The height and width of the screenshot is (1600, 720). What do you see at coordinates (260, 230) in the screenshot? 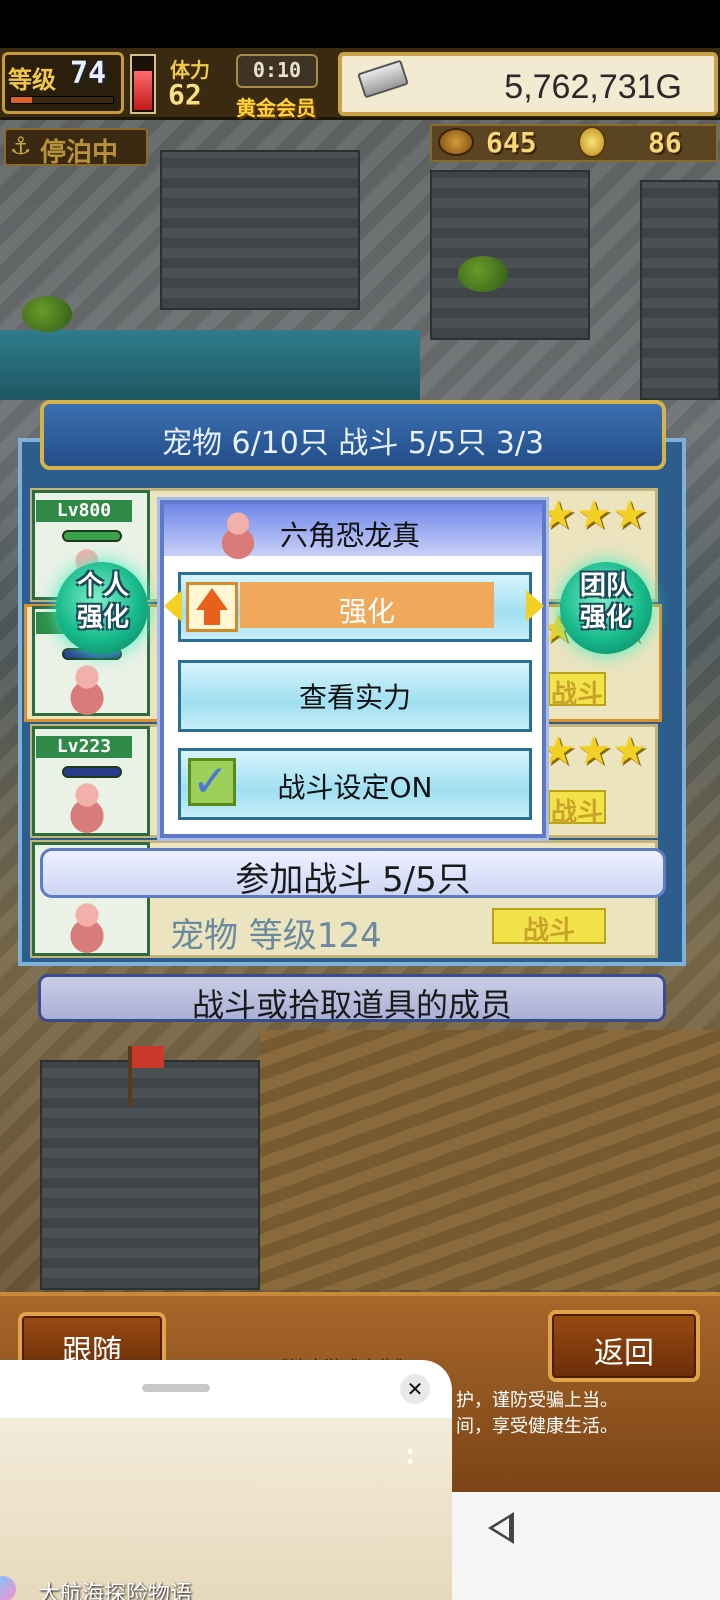
I see `castle-wall` at bounding box center [260, 230].